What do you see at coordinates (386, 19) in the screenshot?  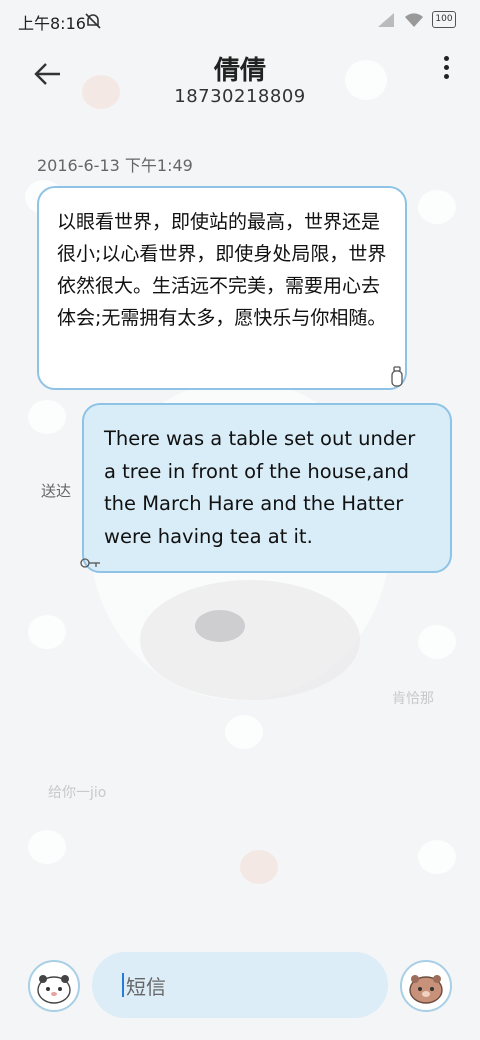 I see `signal-icon` at bounding box center [386, 19].